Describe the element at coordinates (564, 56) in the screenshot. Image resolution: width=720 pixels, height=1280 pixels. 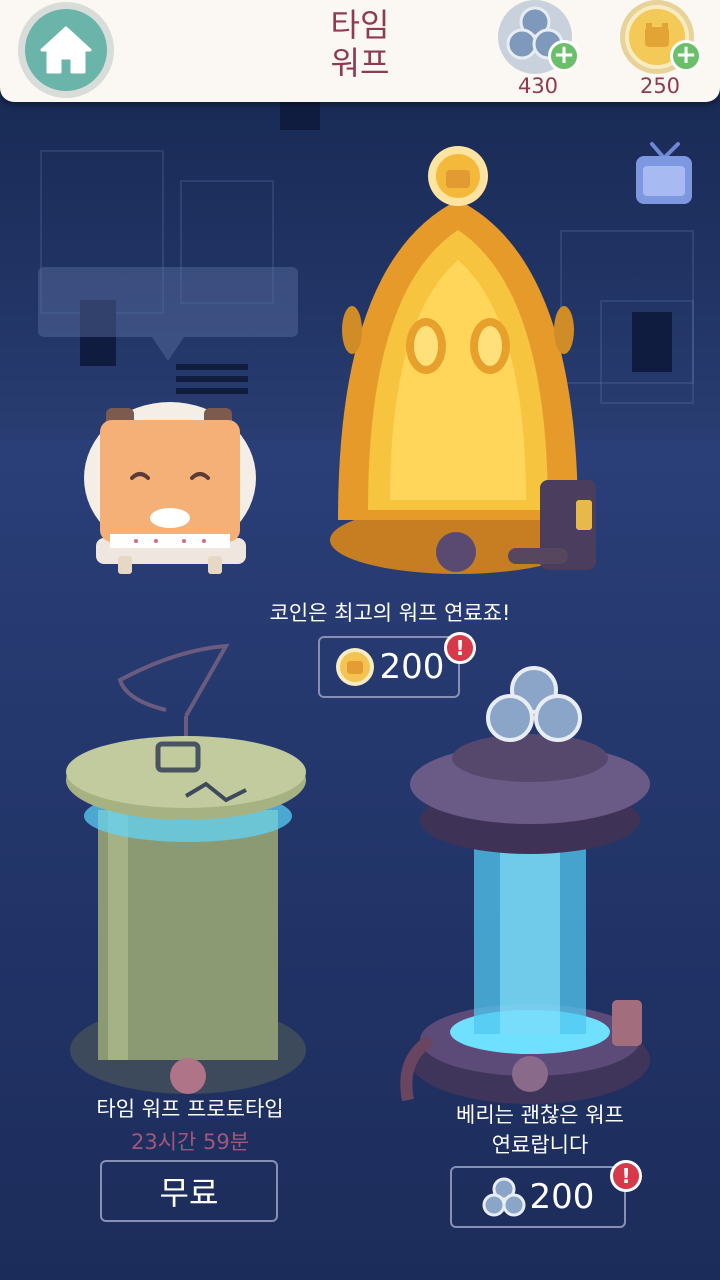
I see `add-berries-icon: +` at that location.